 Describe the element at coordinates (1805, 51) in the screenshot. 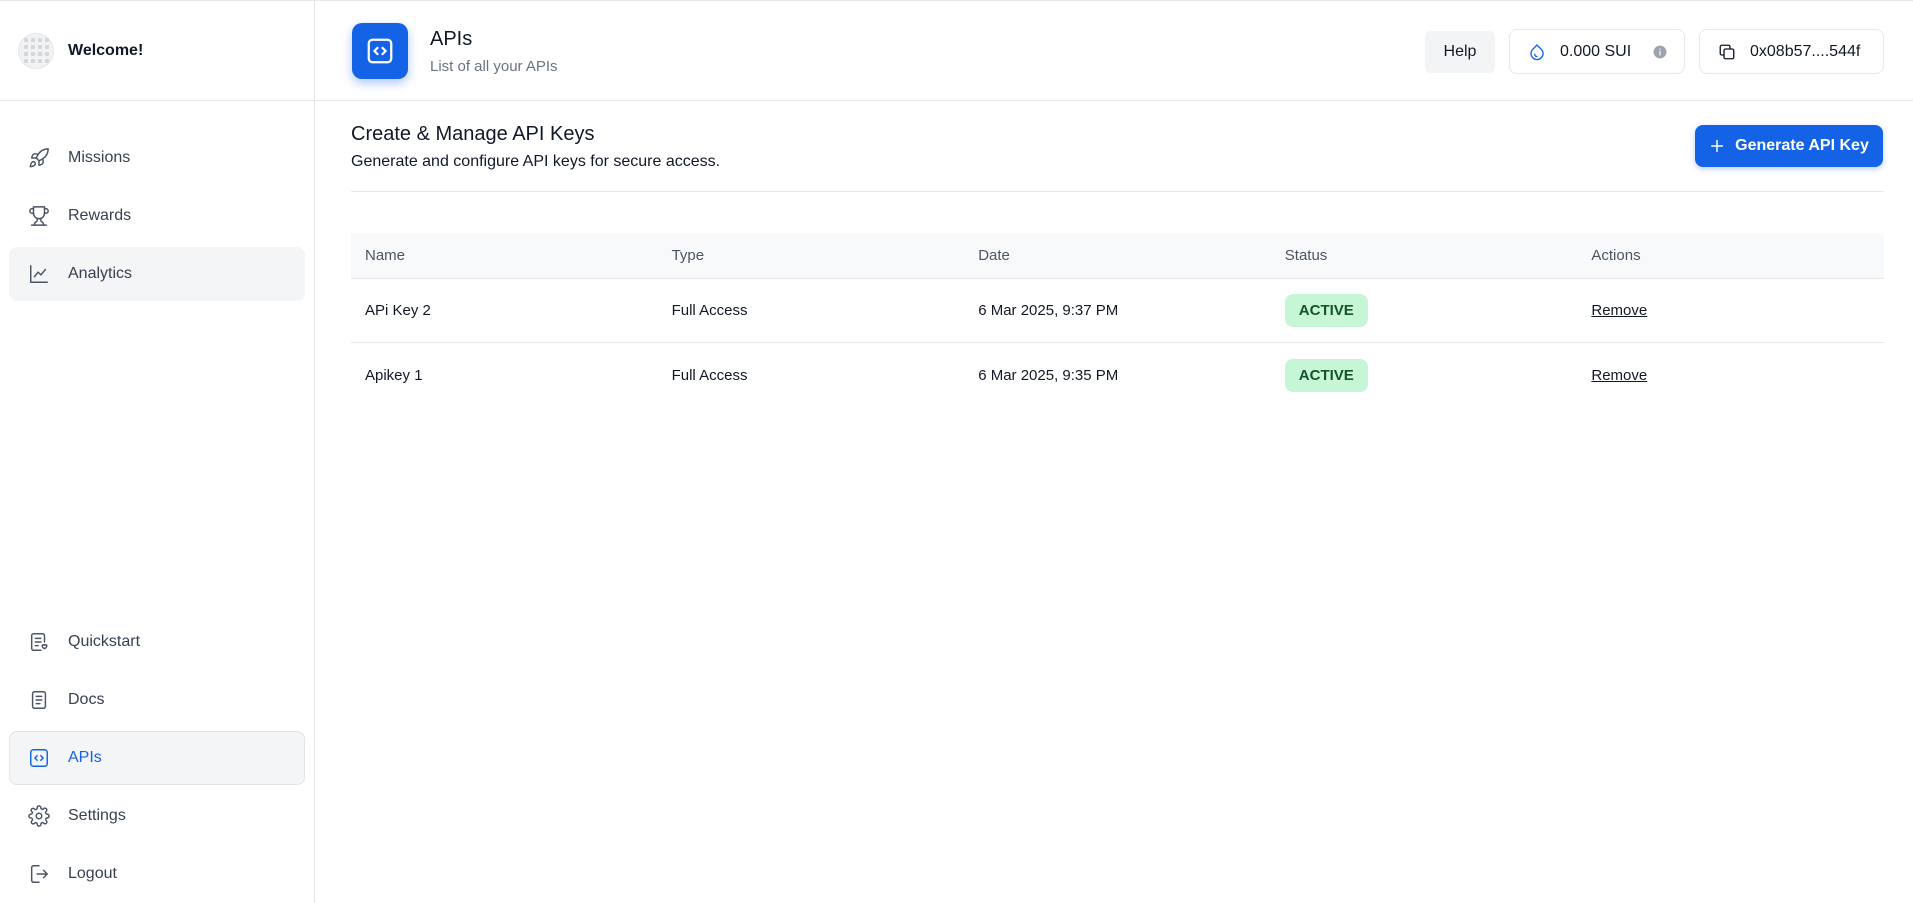

I see `wallet-address: 0x08b57....544f` at that location.